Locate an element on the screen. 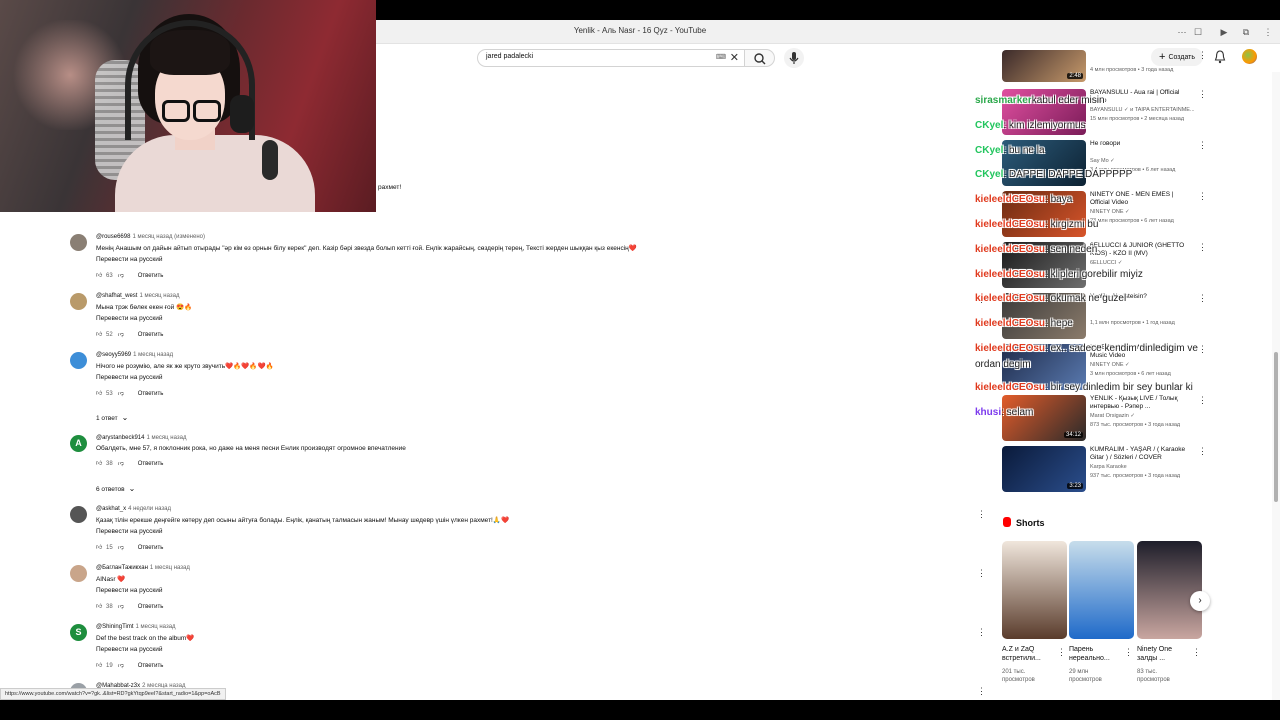 The height and width of the screenshot is (720, 1280). menu-icon: ⋮ is located at coordinates (1268, 32).